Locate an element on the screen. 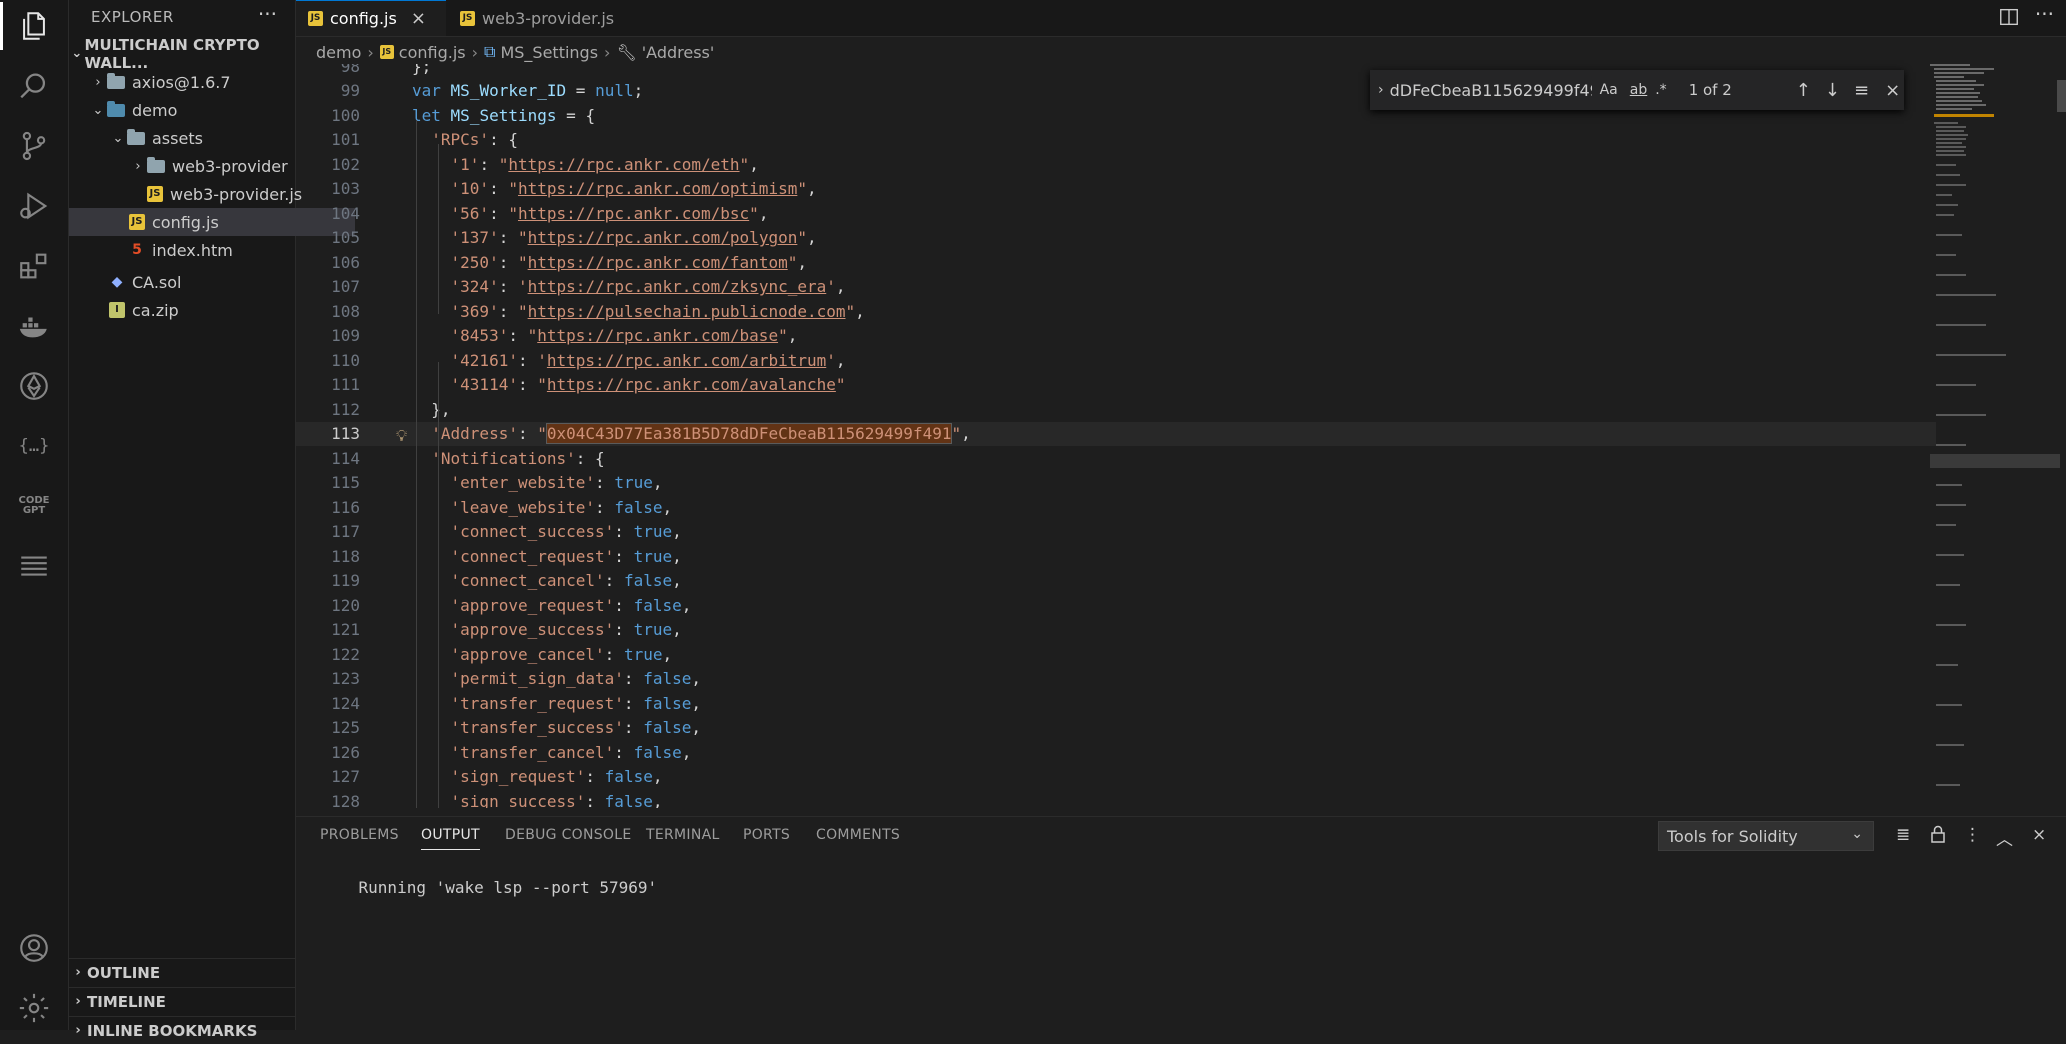 The width and height of the screenshot is (2066, 1044). code-text: 'transfer_cancel': false, is located at coordinates (571, 752).